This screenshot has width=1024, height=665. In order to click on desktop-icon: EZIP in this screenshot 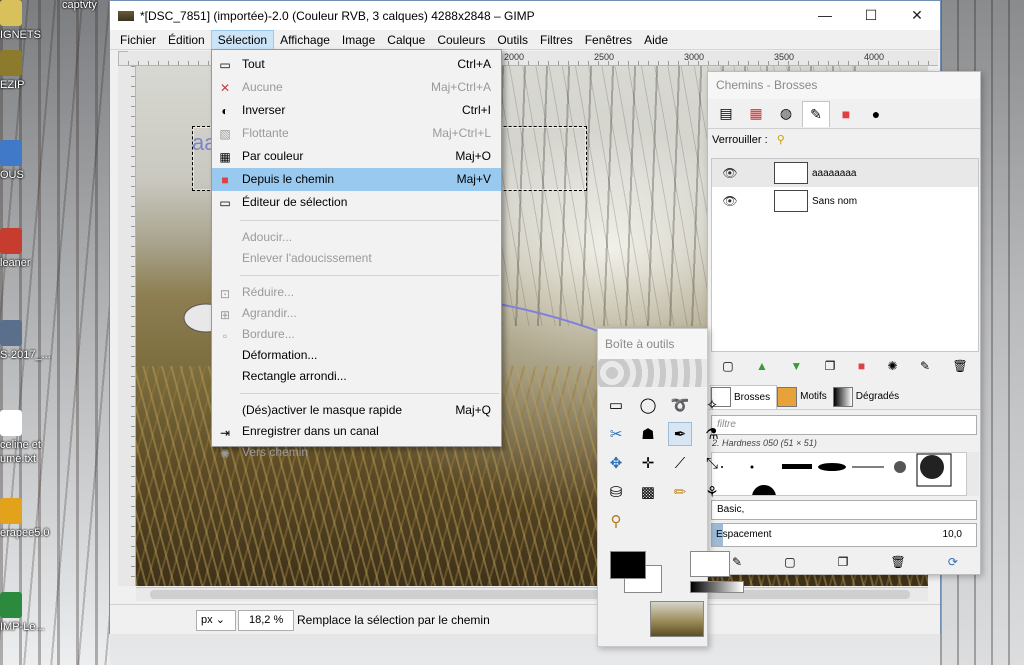, I will do `click(30, 71)`.